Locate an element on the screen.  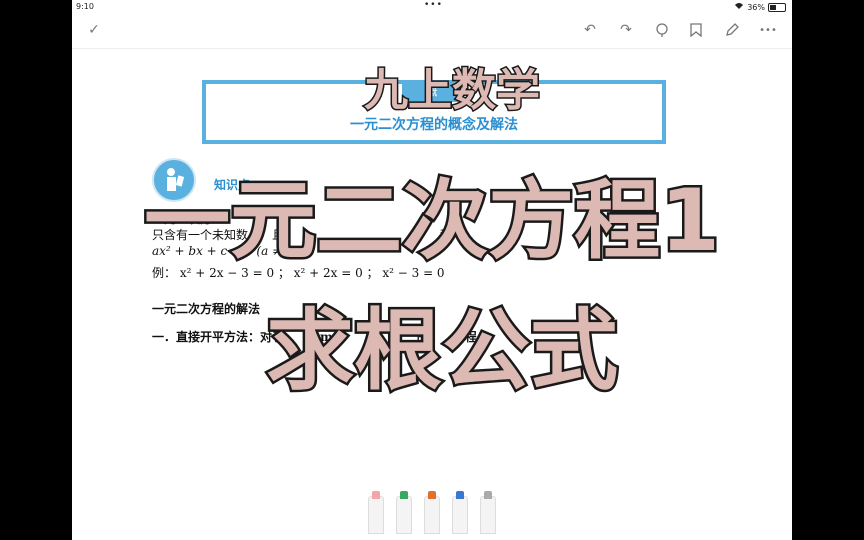
overlay-title-subtopic: 求根公式 is located at coordinates (441, 351).